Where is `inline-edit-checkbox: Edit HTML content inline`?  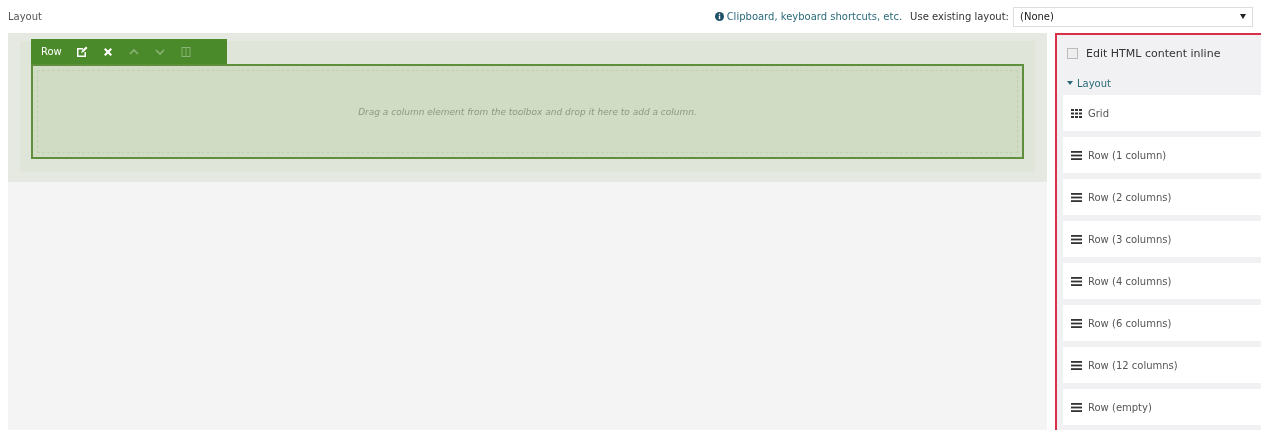
inline-edit-checkbox: Edit HTML content inline is located at coordinates (1162, 53).